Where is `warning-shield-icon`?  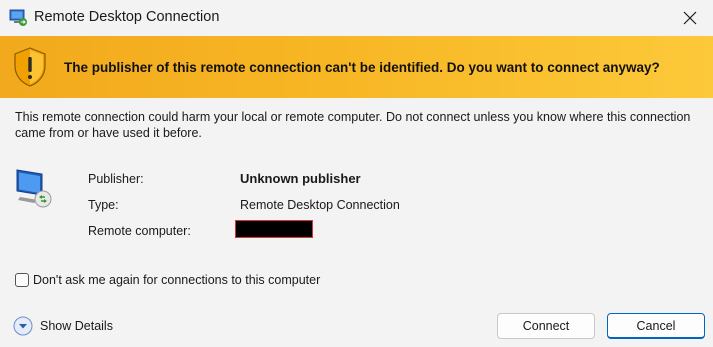 warning-shield-icon is located at coordinates (30, 67).